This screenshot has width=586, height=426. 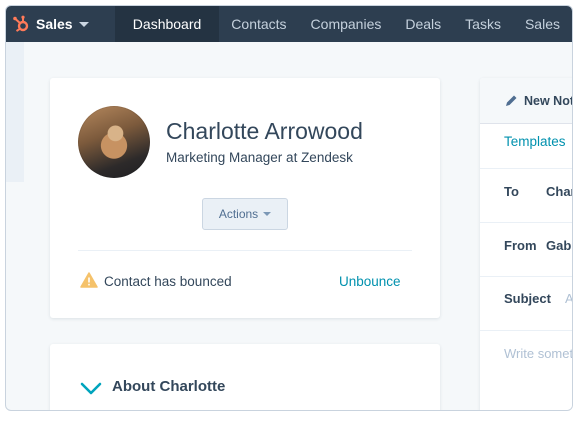 What do you see at coordinates (520, 245) in the screenshot?
I see `from-label: From` at bounding box center [520, 245].